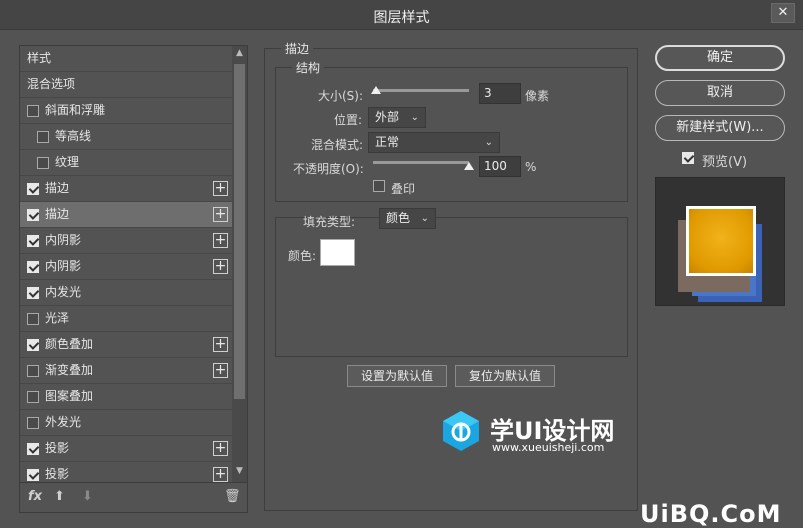  Describe the element at coordinates (126, 345) in the screenshot. I see `style-item: 颜色叠加 +` at that location.